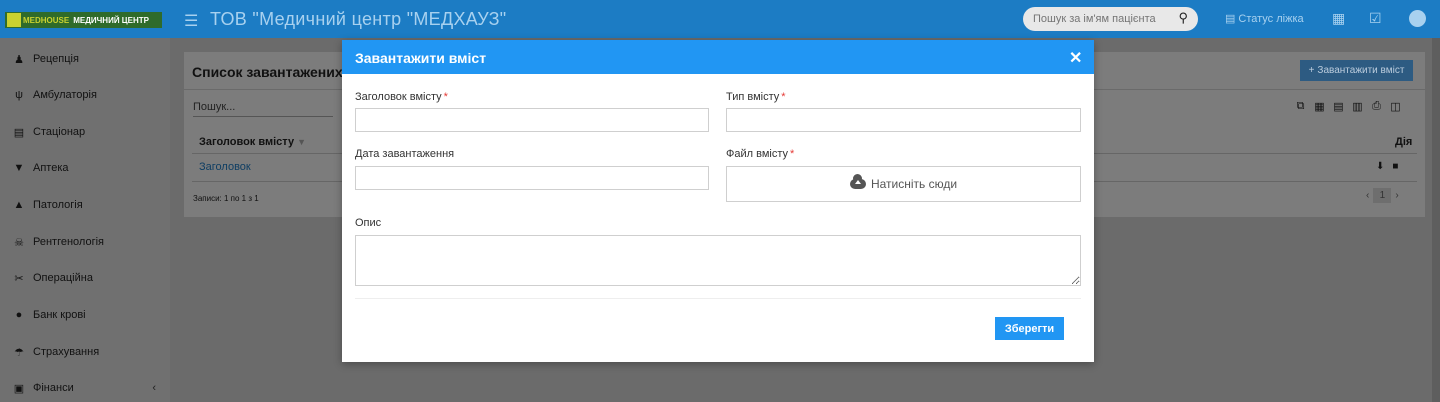  What do you see at coordinates (85, 205) in the screenshot?
I see `sidebar-item-pathology: ▲ Патологія` at bounding box center [85, 205].